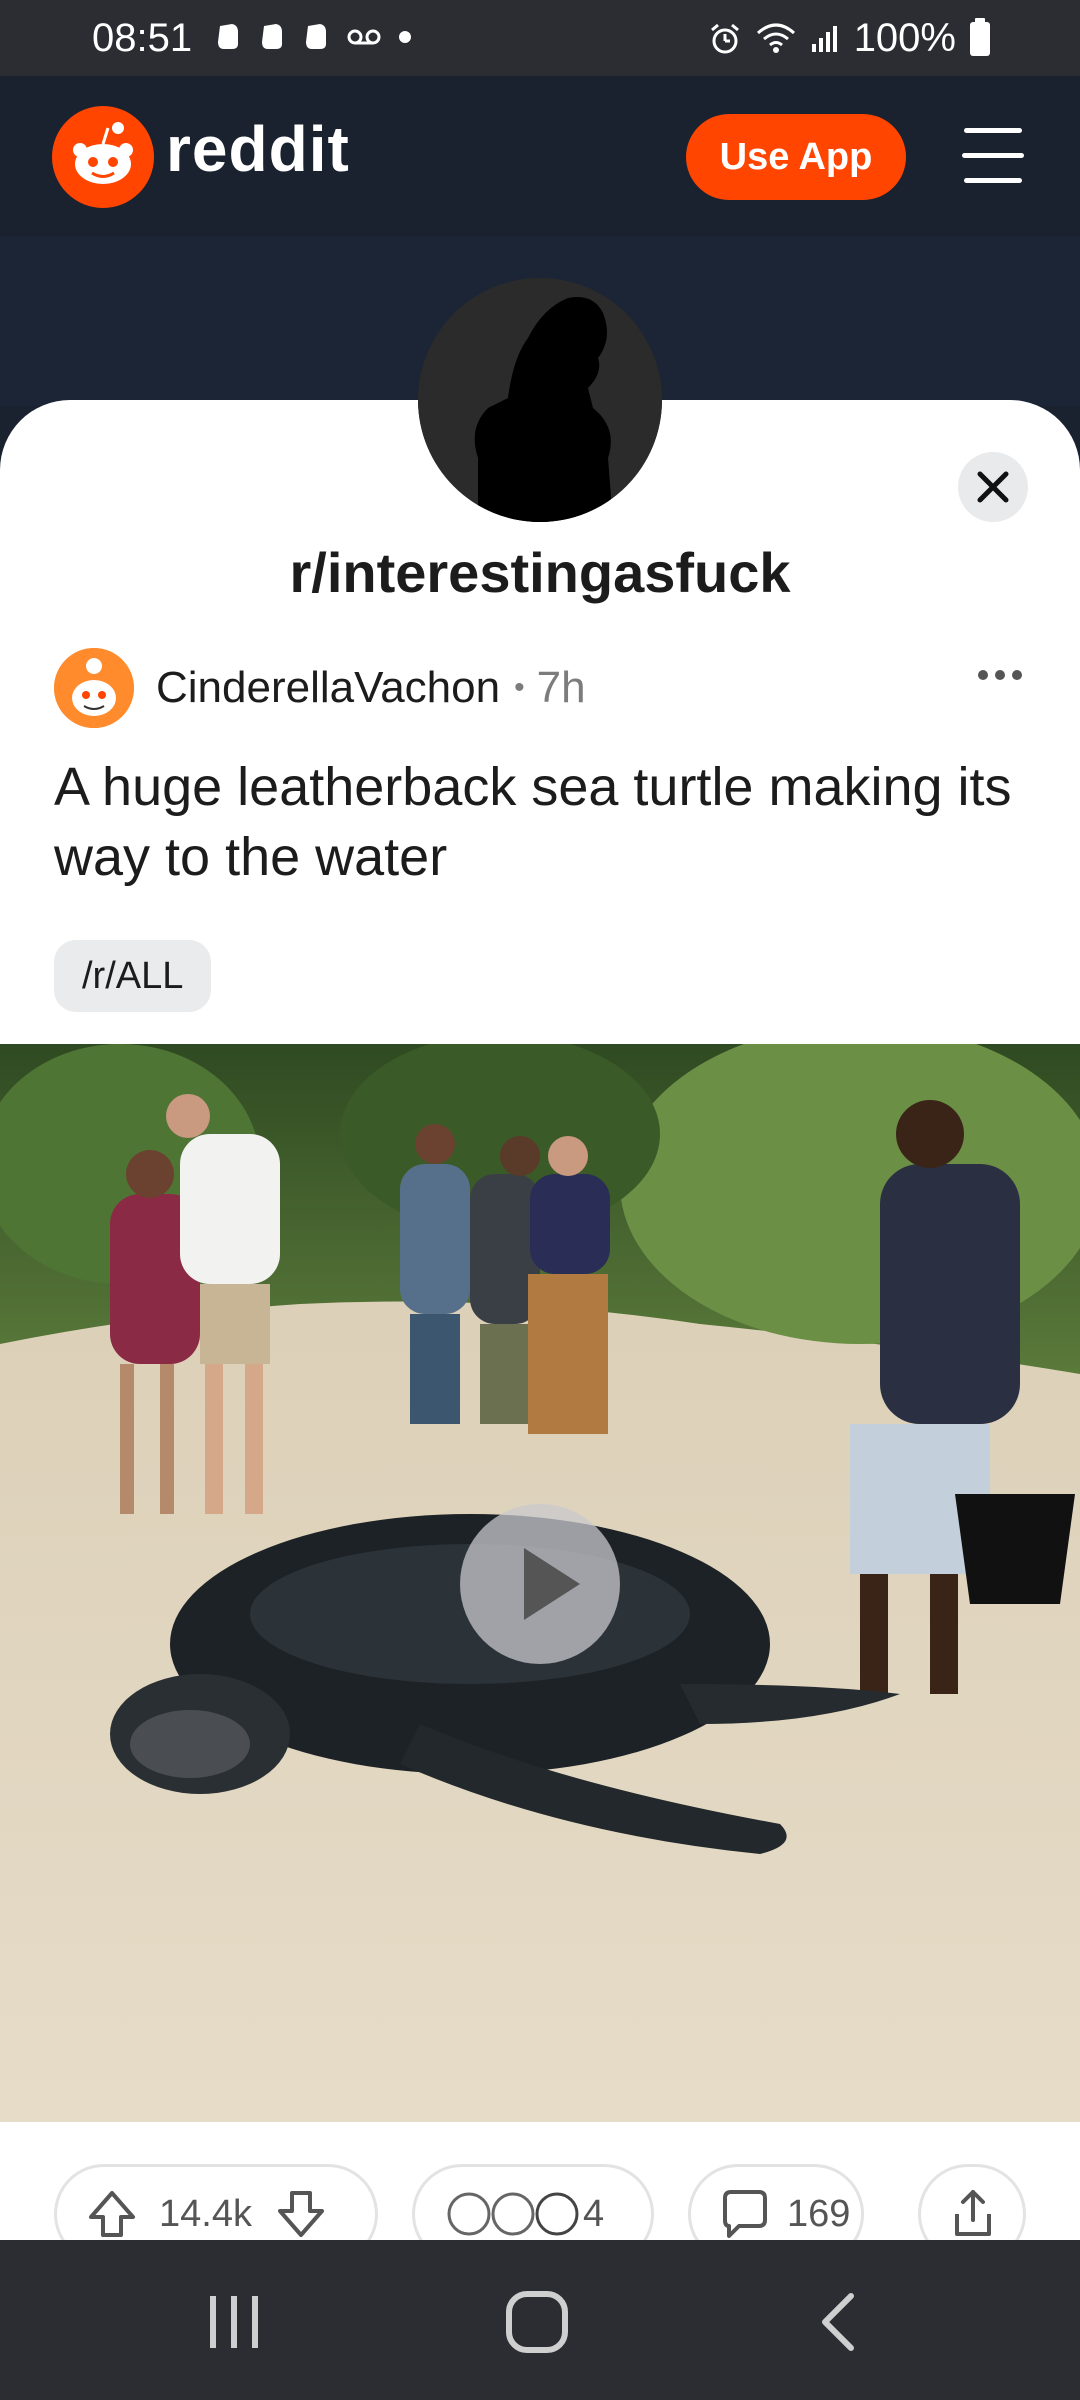 The image size is (1080, 2400). What do you see at coordinates (513, 2214) in the screenshot?
I see `awards-icon` at bounding box center [513, 2214].